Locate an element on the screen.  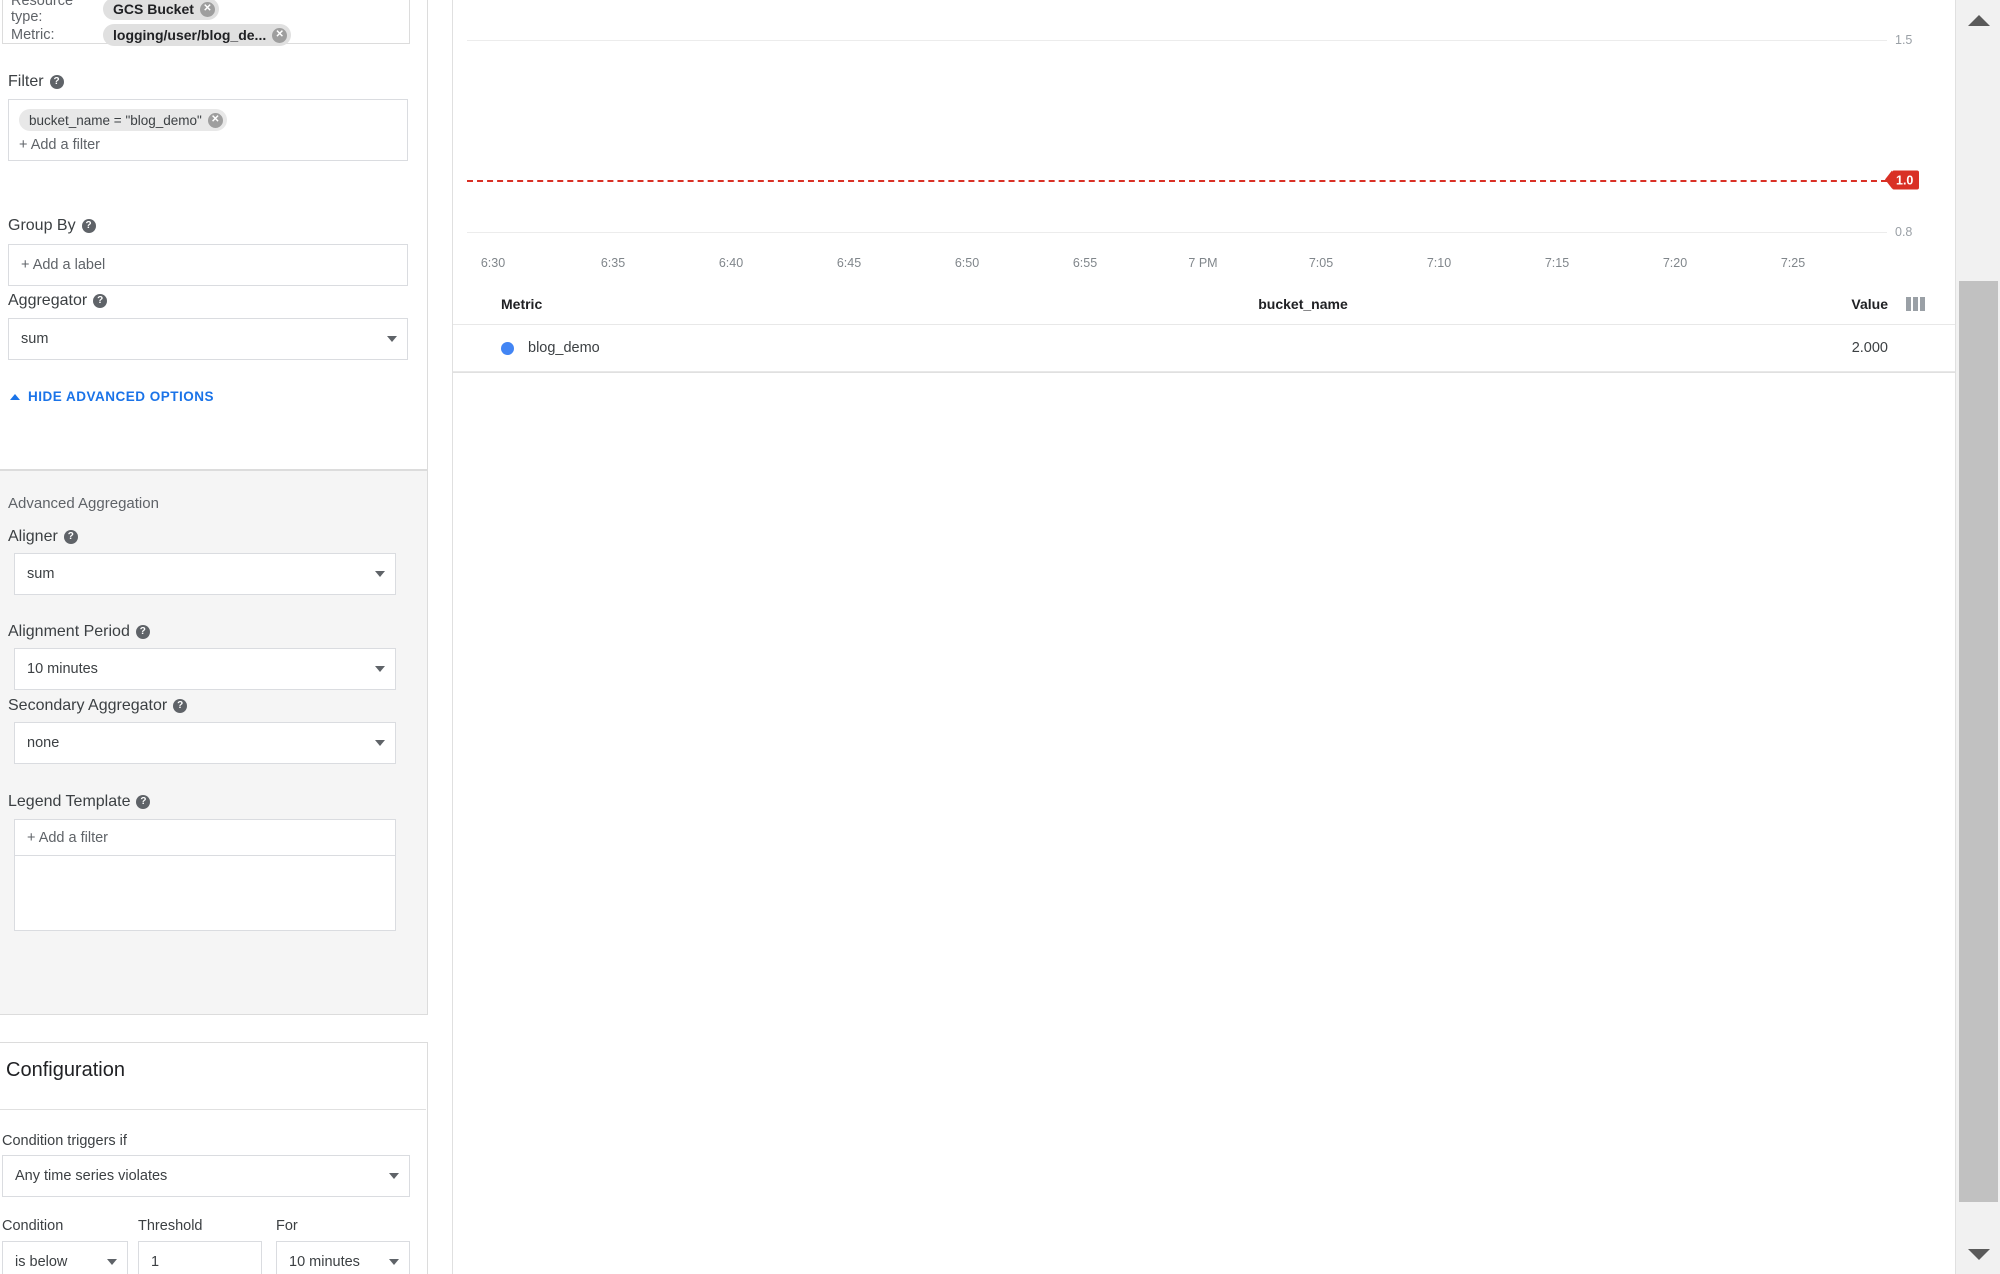
group-by-label-text: Group By is located at coordinates (42, 225).